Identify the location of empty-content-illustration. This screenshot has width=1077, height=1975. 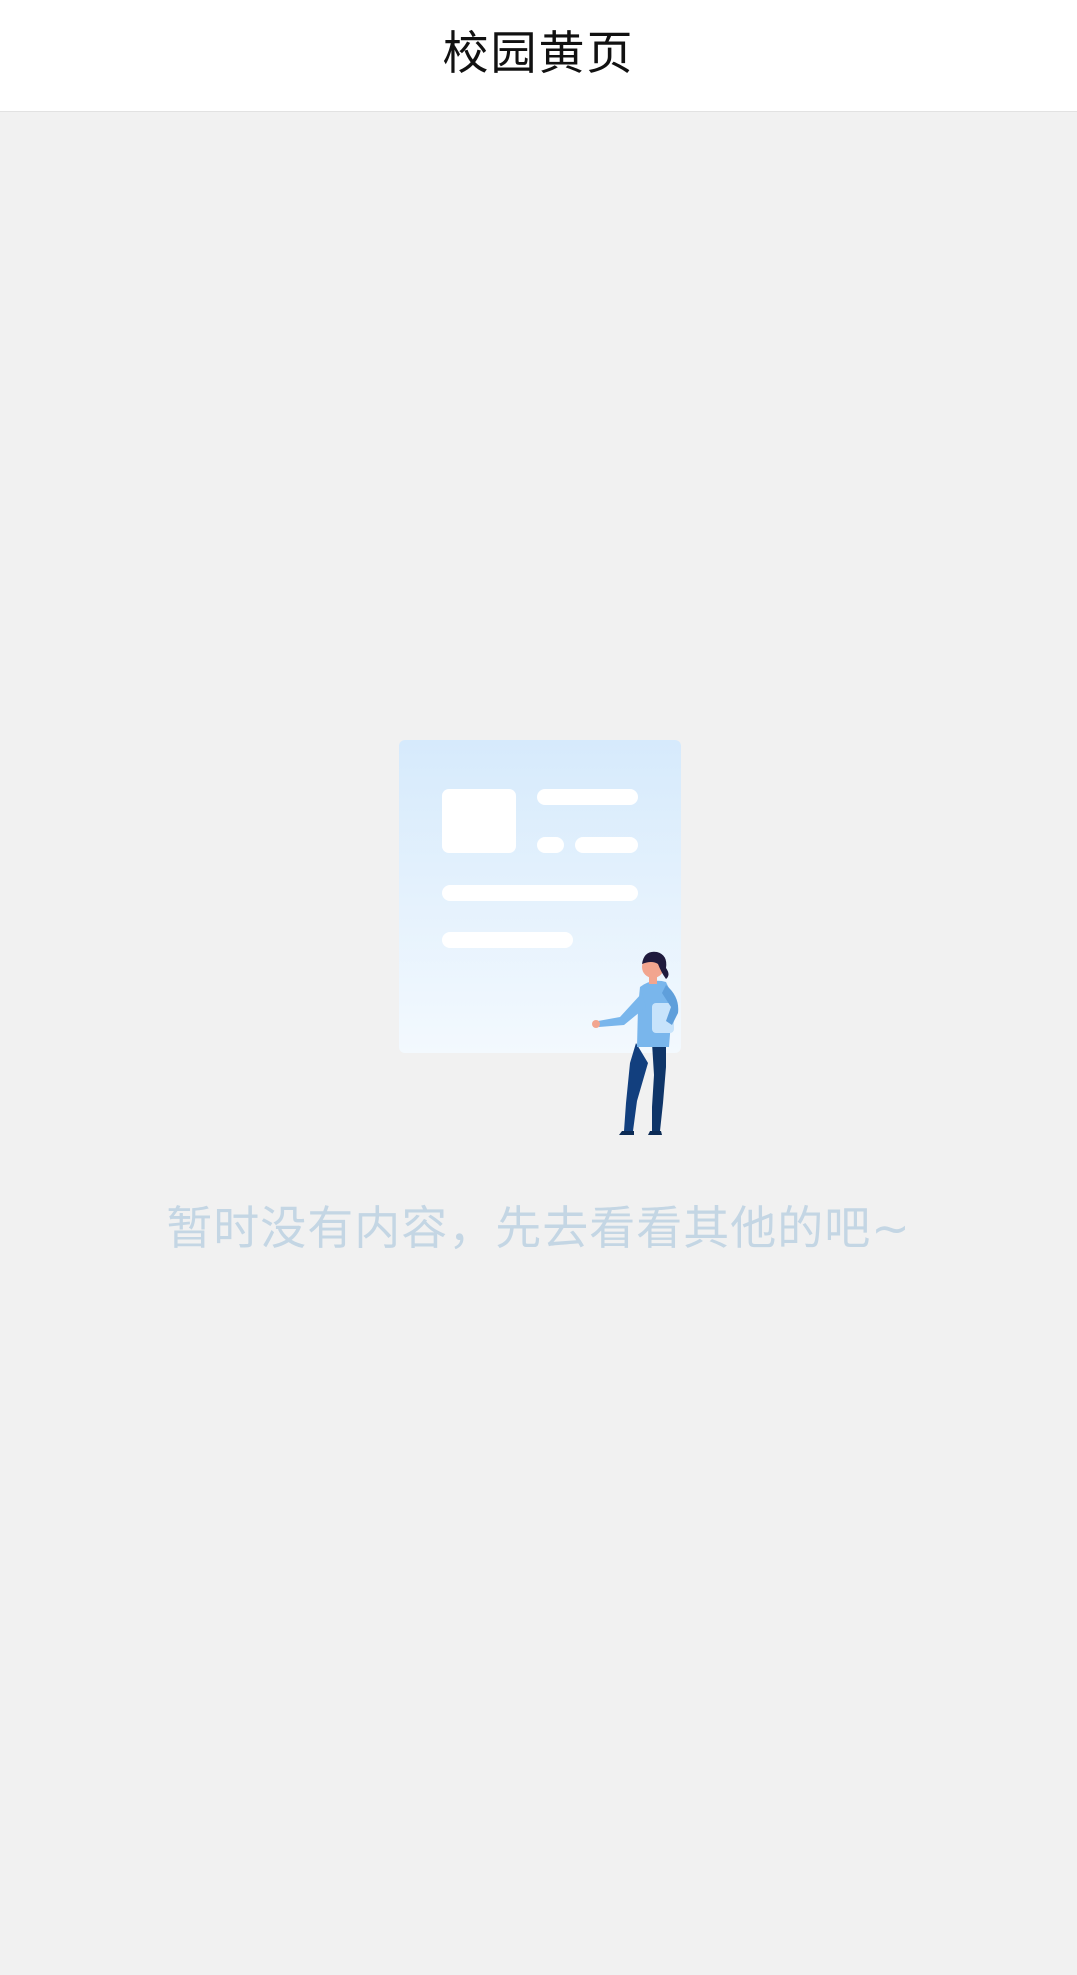
(540, 937).